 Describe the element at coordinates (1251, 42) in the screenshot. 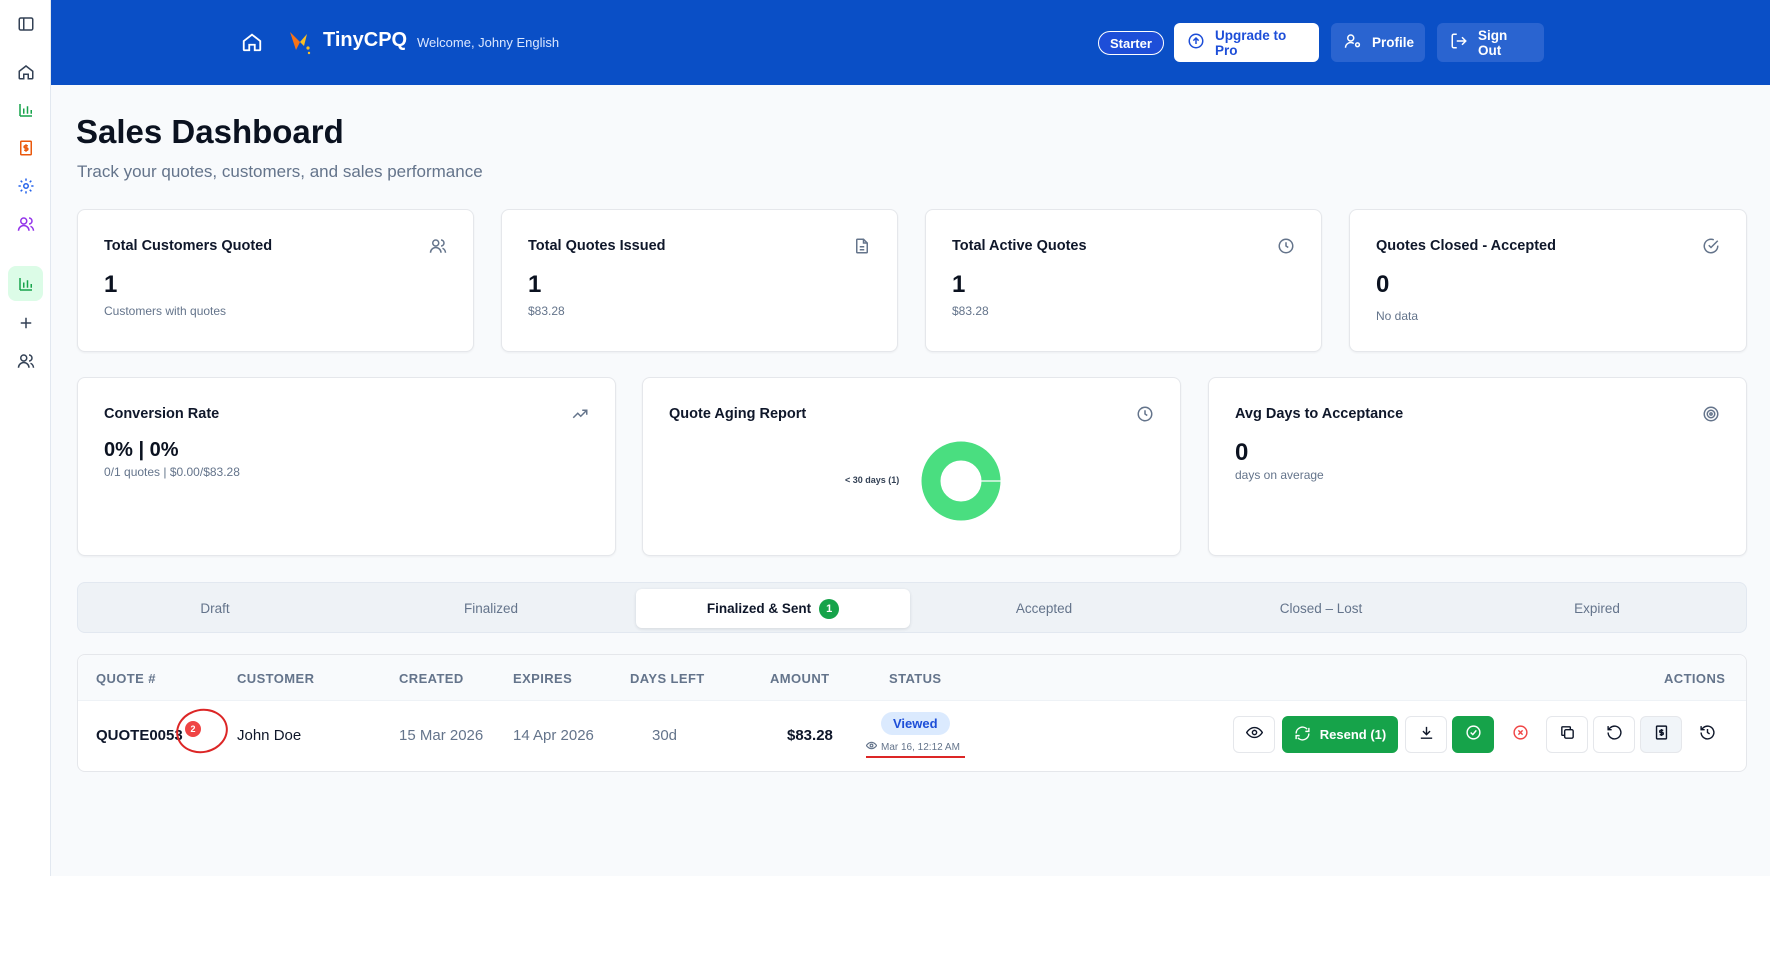

I see `upgrade-label: Upgrade to Pro` at that location.